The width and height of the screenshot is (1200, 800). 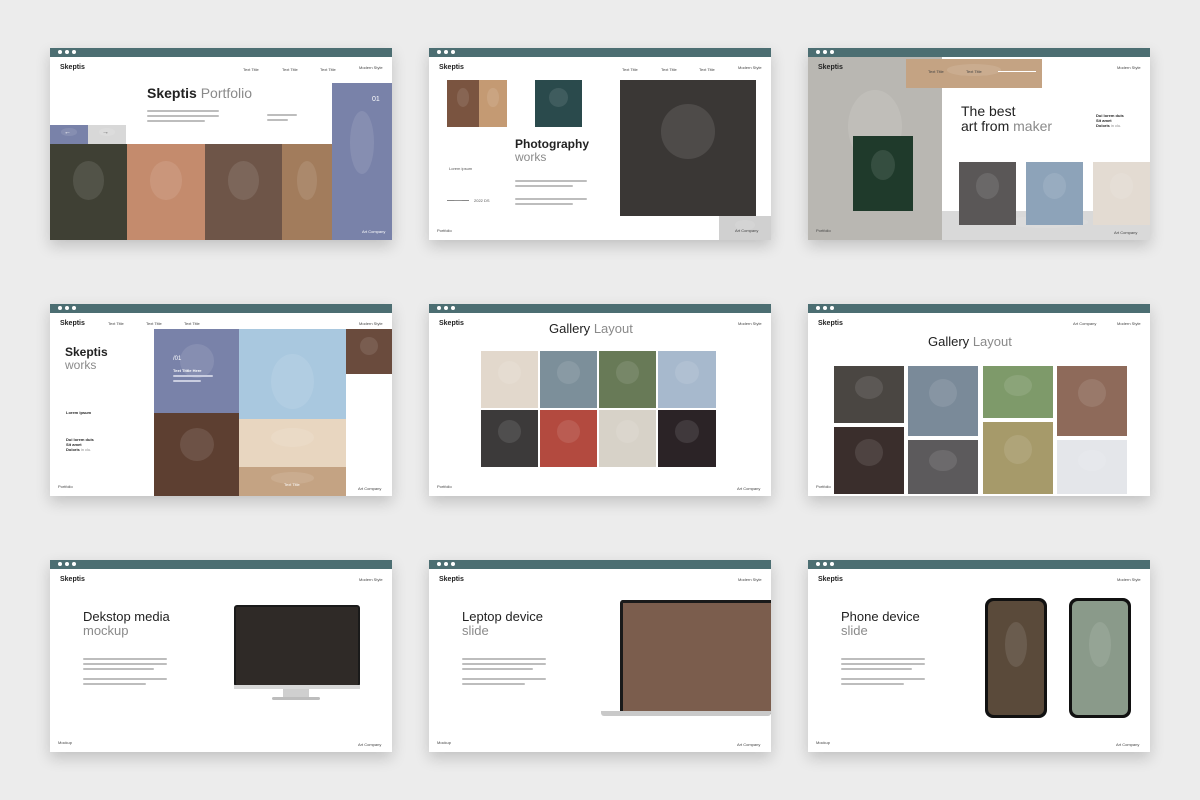 What do you see at coordinates (880, 624) in the screenshot?
I see `slide-title: Phone device slide` at bounding box center [880, 624].